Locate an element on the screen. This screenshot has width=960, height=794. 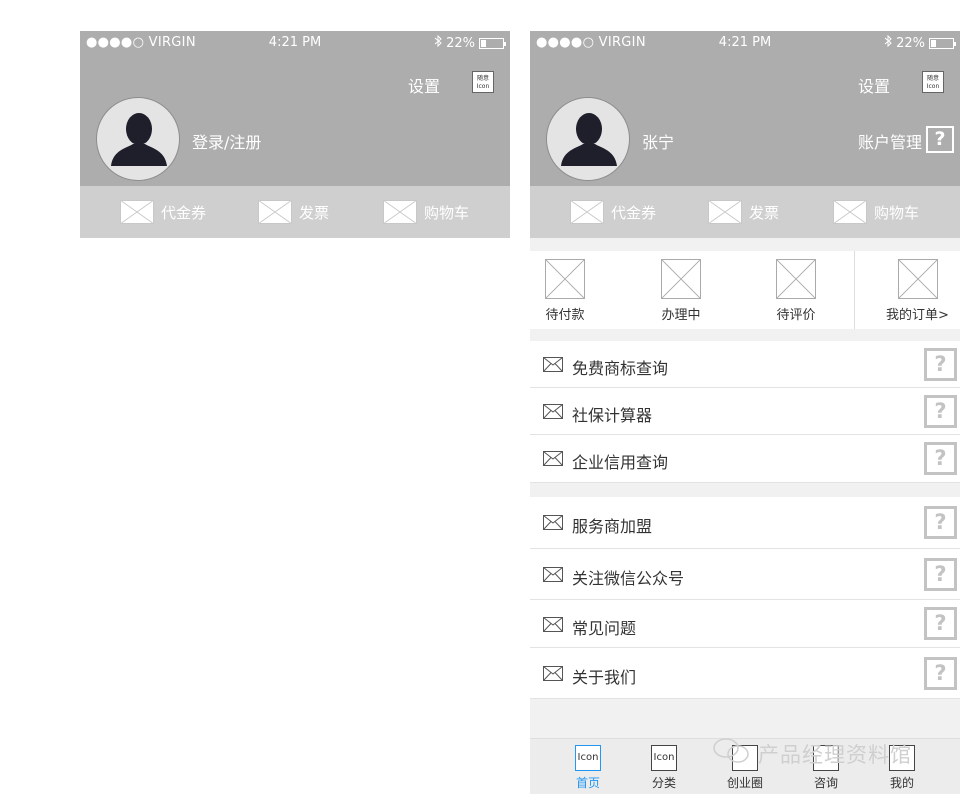
menu-label: 服务商加盟 is located at coordinates (612, 526).